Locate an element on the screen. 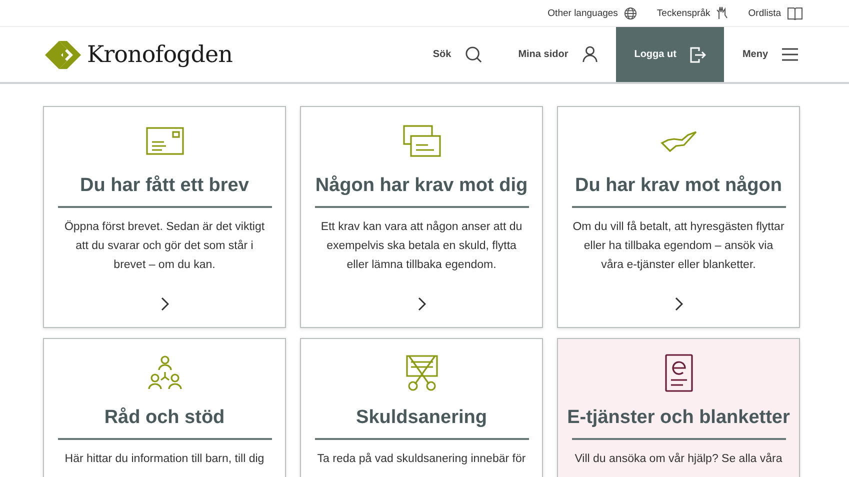  card-title: Någon har krav mot dig is located at coordinates (421, 186).